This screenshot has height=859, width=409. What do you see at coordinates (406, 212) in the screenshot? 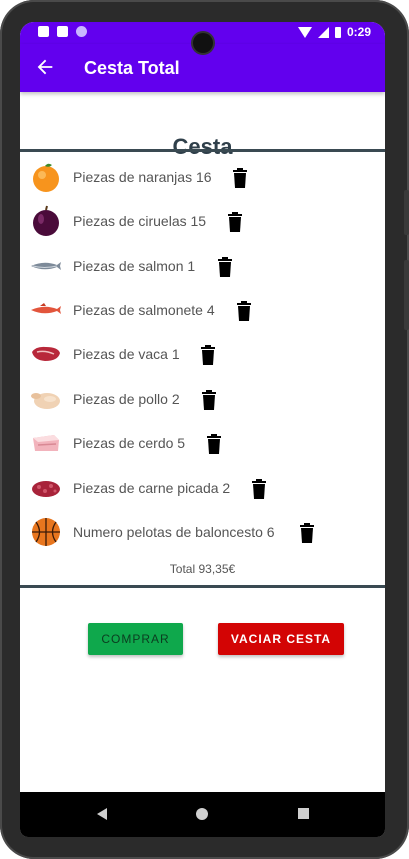
I see `volume-button` at bounding box center [406, 212].